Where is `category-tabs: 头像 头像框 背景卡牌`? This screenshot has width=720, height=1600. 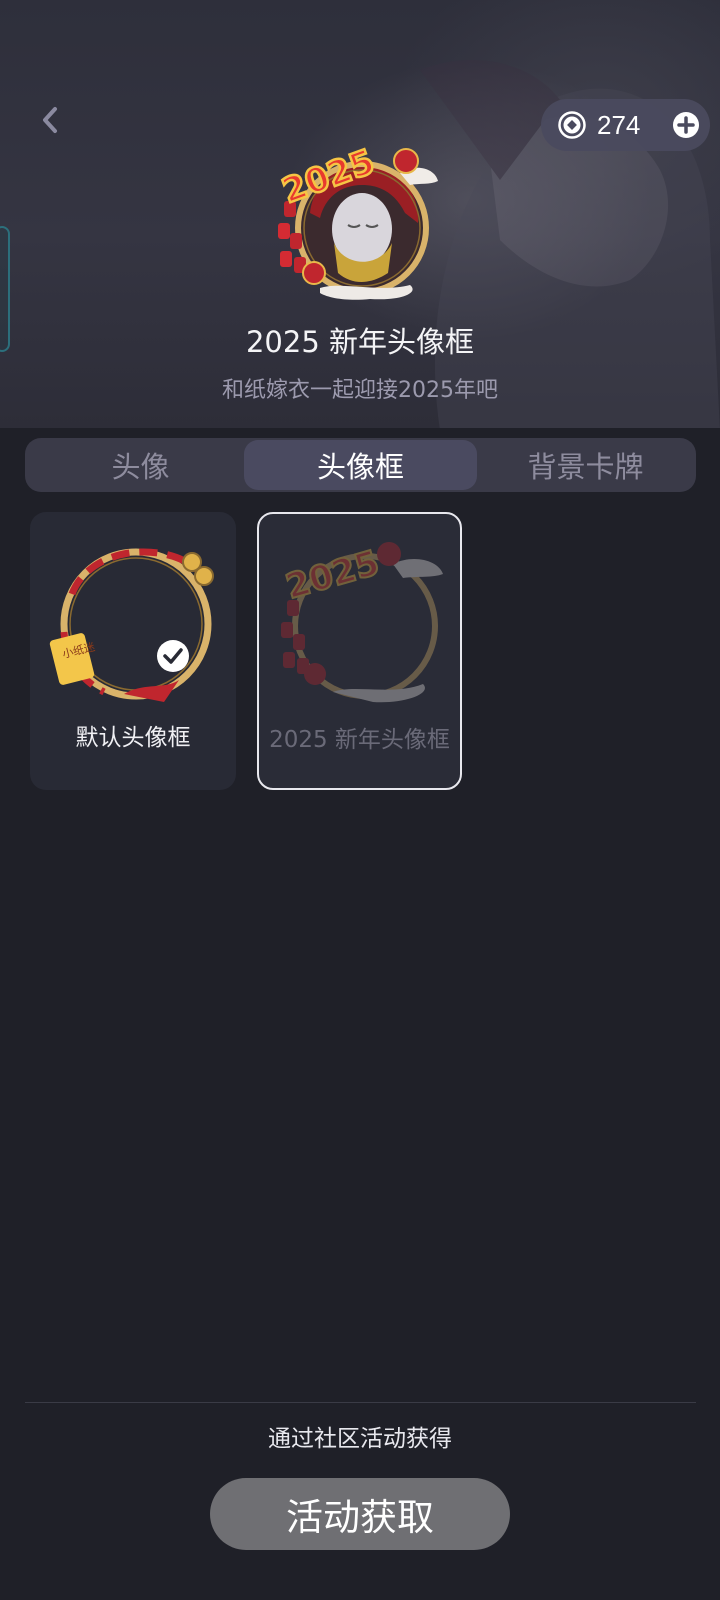 category-tabs: 头像 头像框 背景卡牌 is located at coordinates (360, 465).